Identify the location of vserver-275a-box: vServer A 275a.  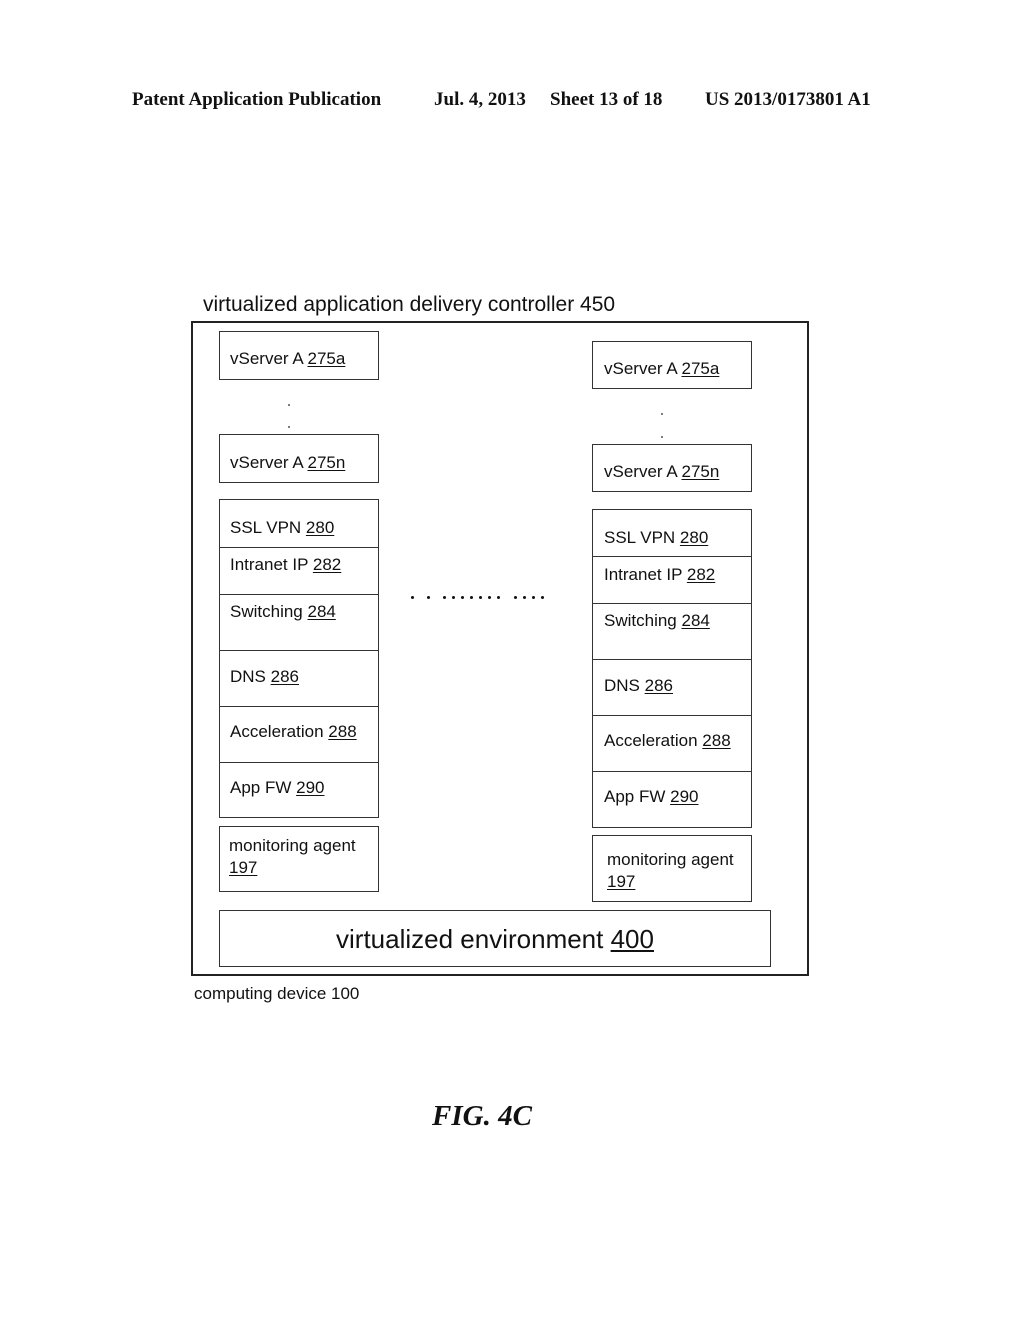
(299, 355).